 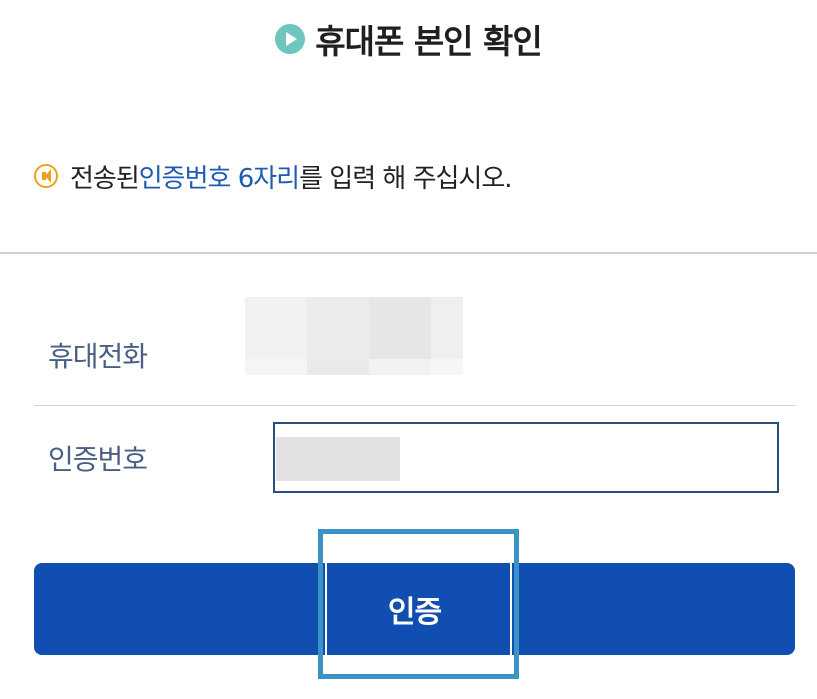 What do you see at coordinates (405, 178) in the screenshot?
I see `notice-text-after: 를 입력 해 주십시오.` at bounding box center [405, 178].